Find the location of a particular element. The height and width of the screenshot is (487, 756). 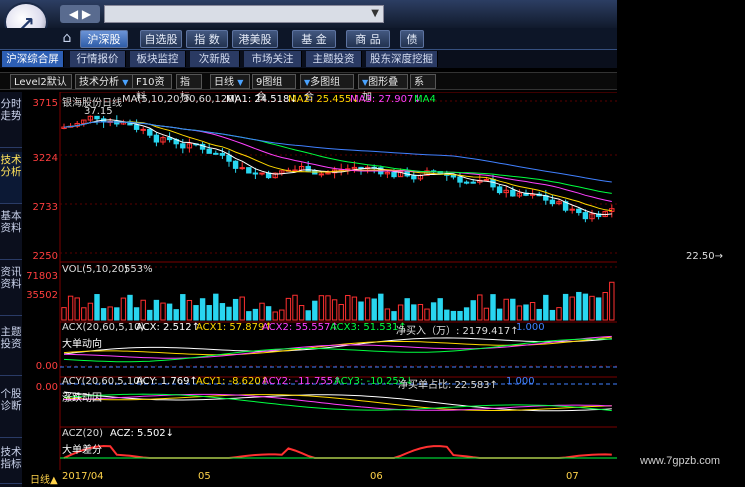

tech-analysis-button: 技术分析 ▼ is located at coordinates (106, 81).